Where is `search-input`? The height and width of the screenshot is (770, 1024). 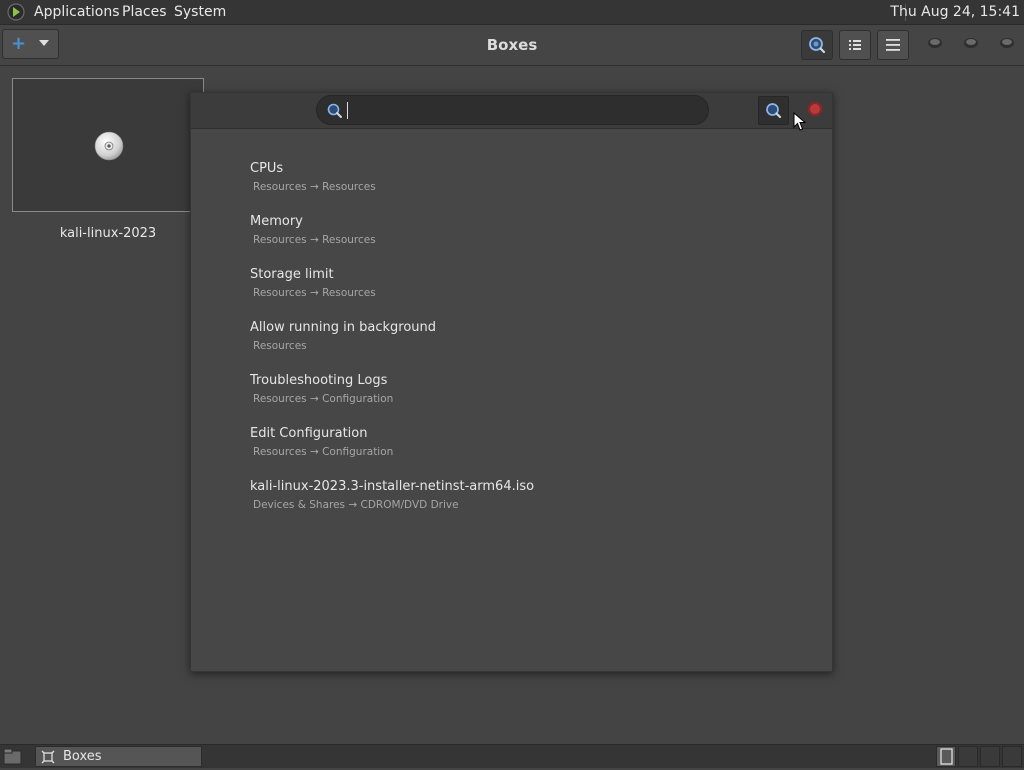
search-input is located at coordinates (524, 111).